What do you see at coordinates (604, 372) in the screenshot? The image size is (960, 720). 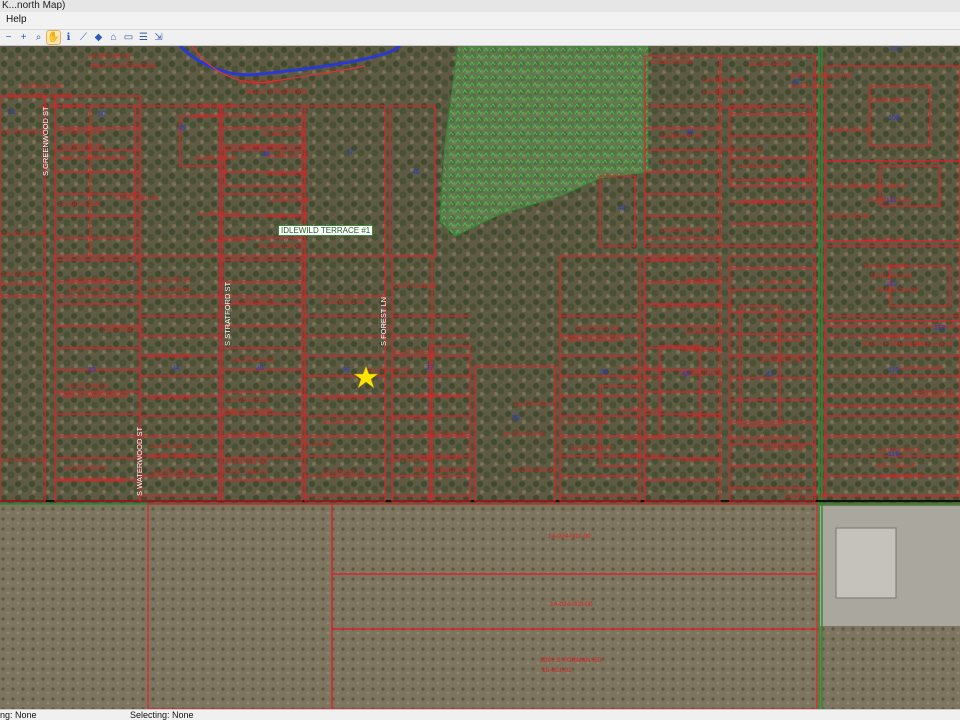 I see `address-number: 39` at bounding box center [604, 372].